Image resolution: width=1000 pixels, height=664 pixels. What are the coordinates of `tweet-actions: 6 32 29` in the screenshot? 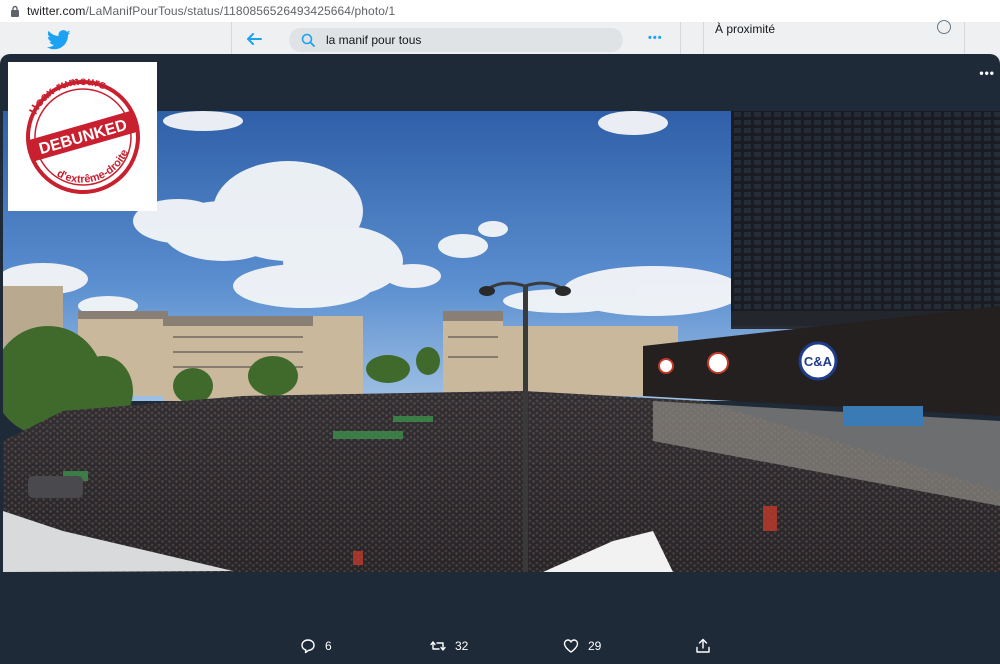 It's located at (500, 647).